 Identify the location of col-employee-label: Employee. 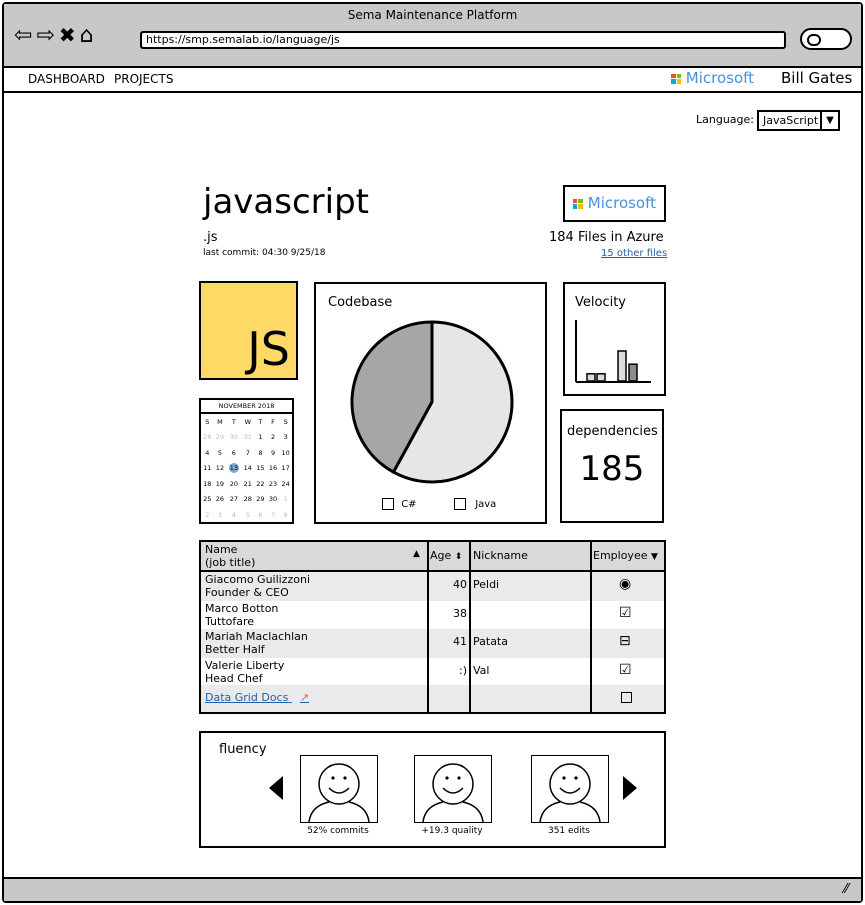
(620, 555).